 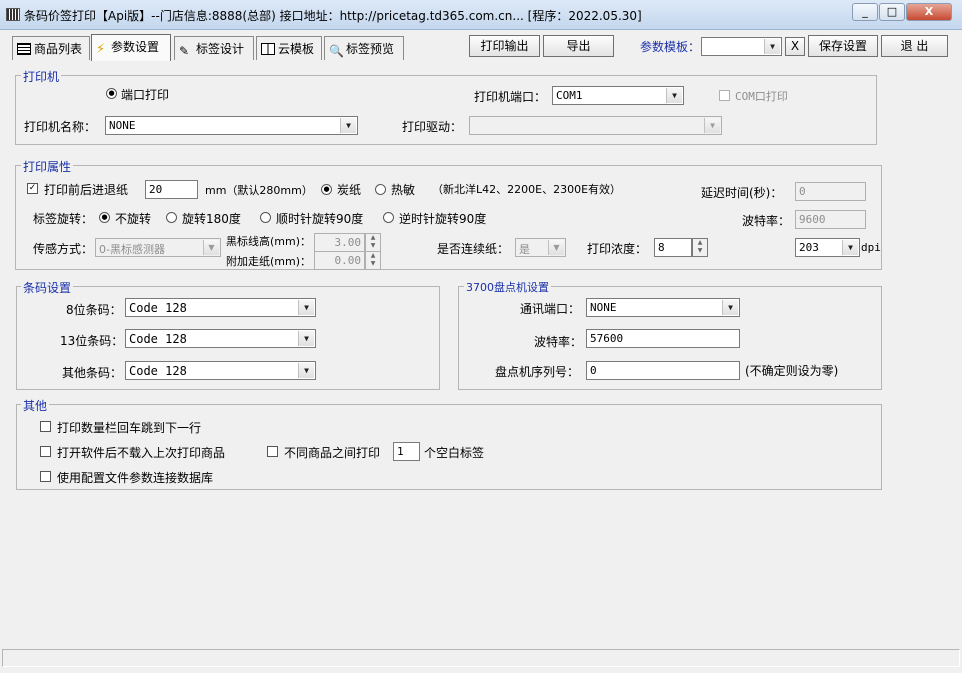 I want to click on book-icon, so click(x=268, y=49).